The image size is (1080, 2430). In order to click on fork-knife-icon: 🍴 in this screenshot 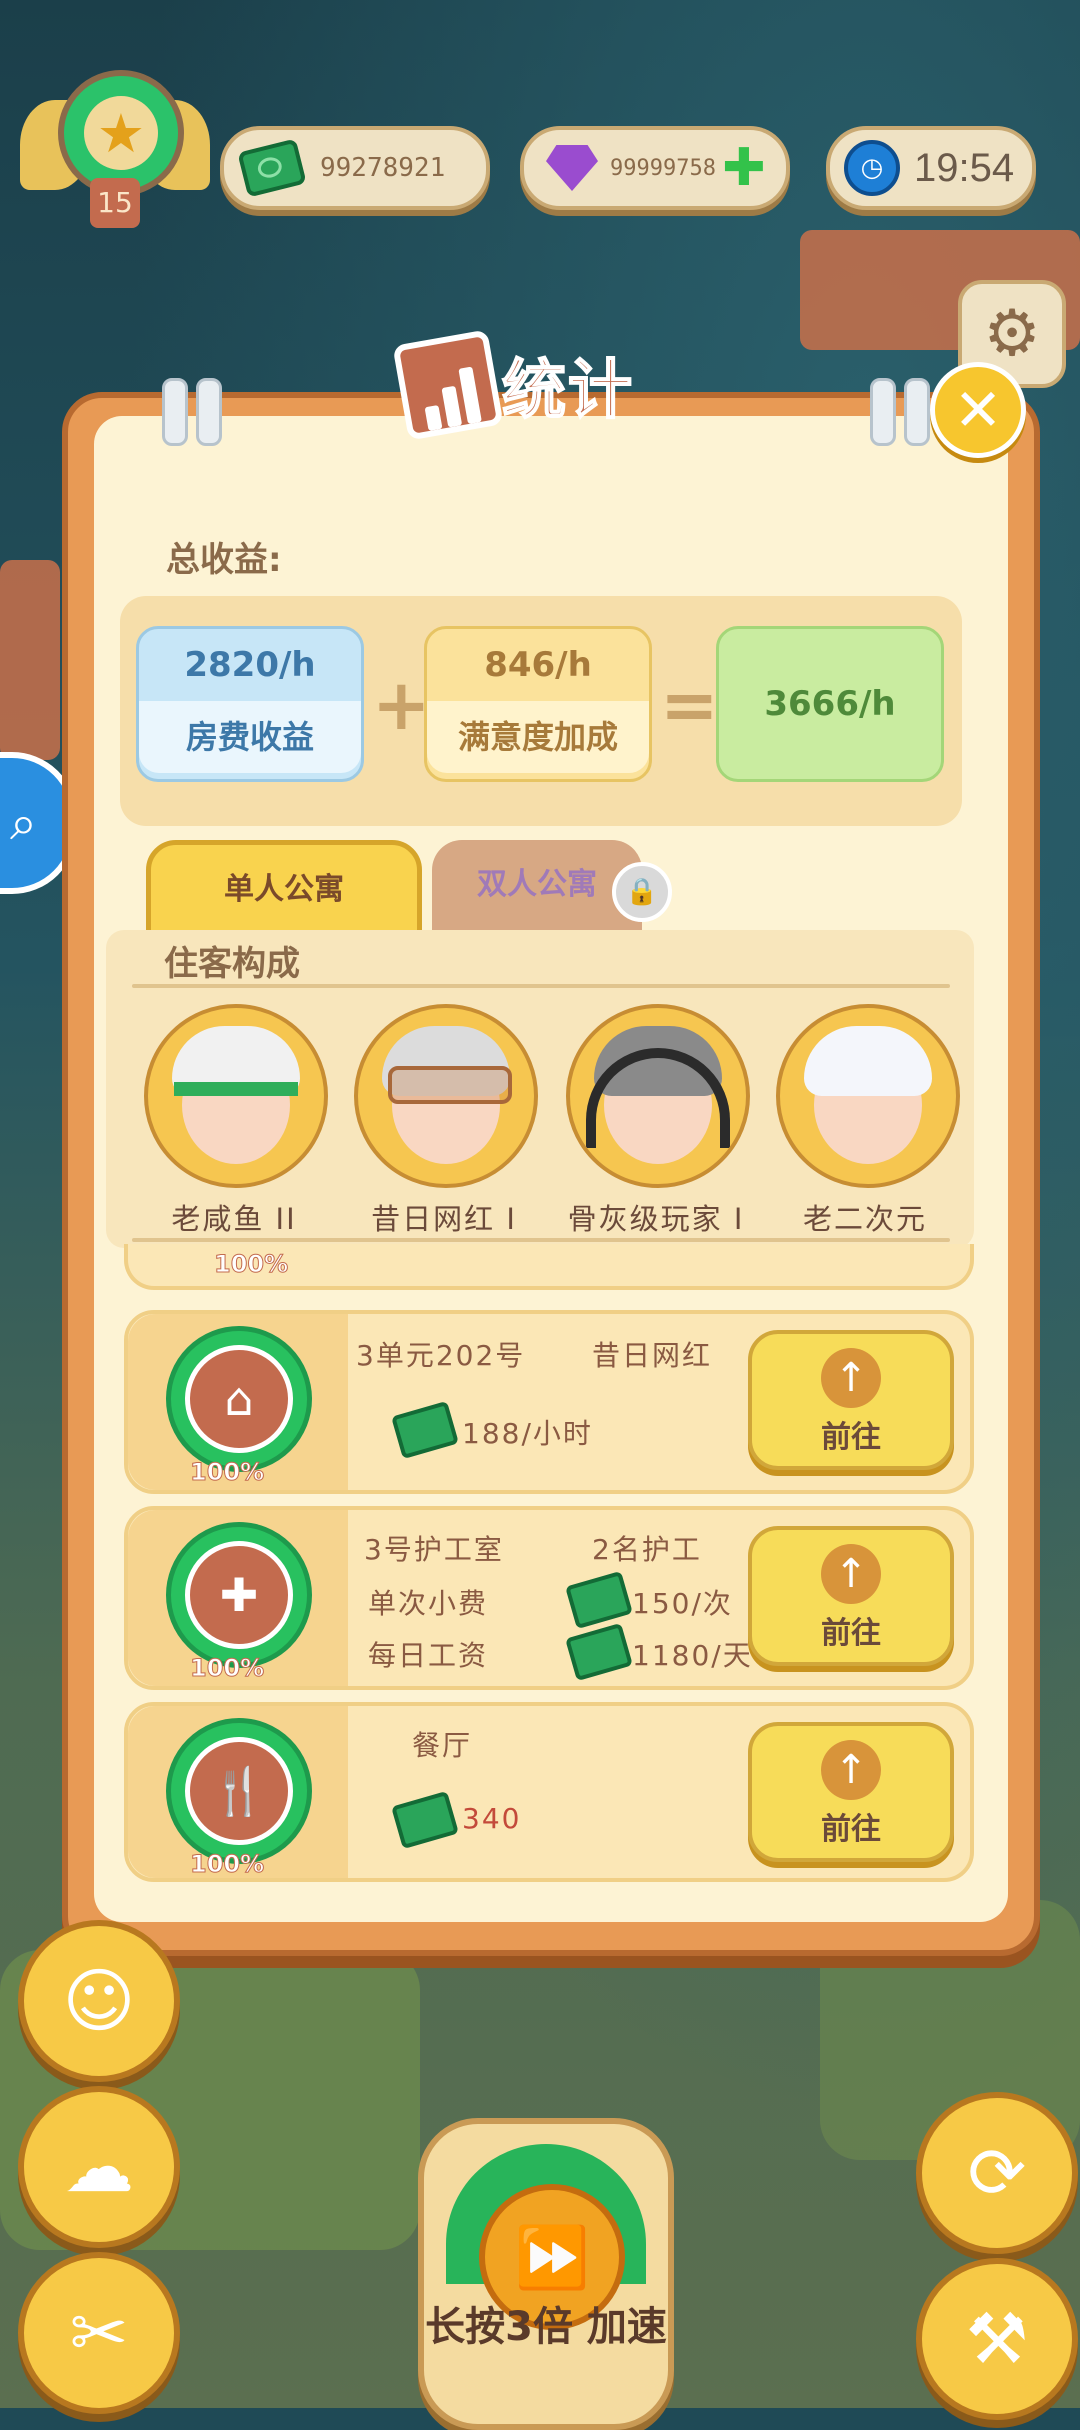, I will do `click(239, 1791)`.